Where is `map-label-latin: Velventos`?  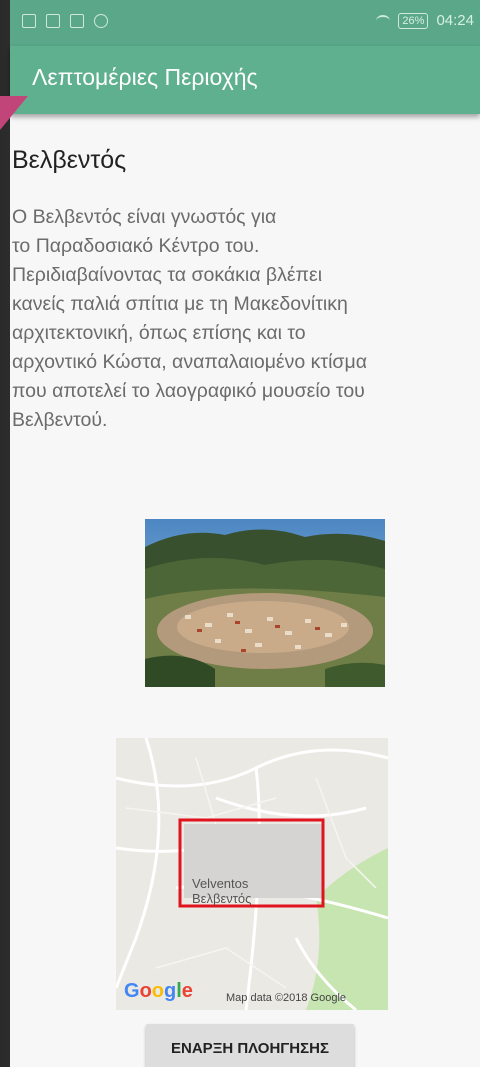
map-label-latin: Velventos is located at coordinates (220, 883).